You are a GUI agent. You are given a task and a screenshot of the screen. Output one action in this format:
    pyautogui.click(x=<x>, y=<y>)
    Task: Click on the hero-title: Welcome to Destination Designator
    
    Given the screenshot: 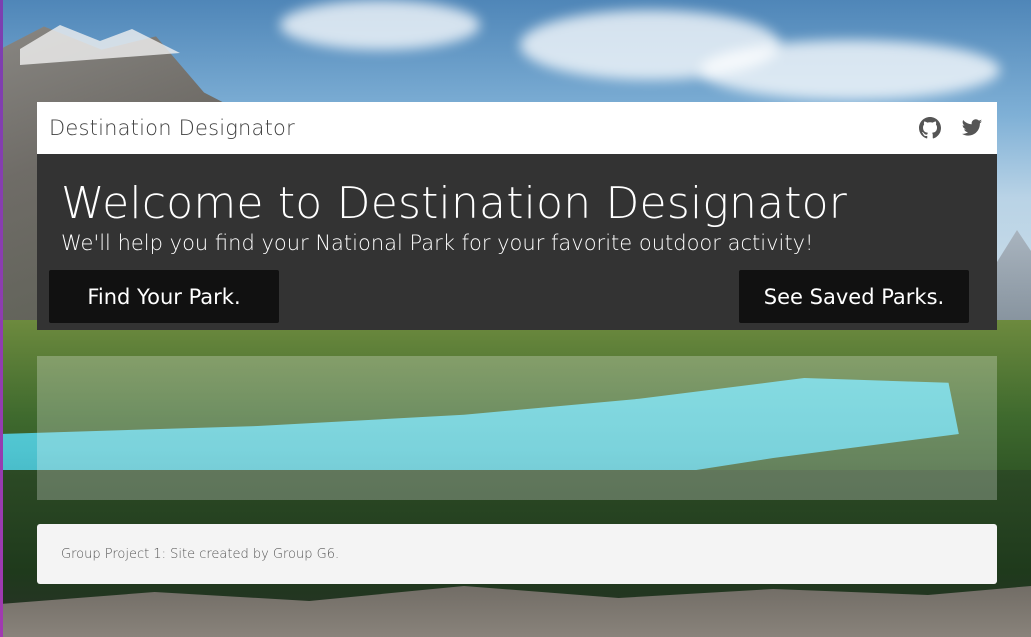 What is the action you would take?
    pyautogui.click(x=454, y=203)
    